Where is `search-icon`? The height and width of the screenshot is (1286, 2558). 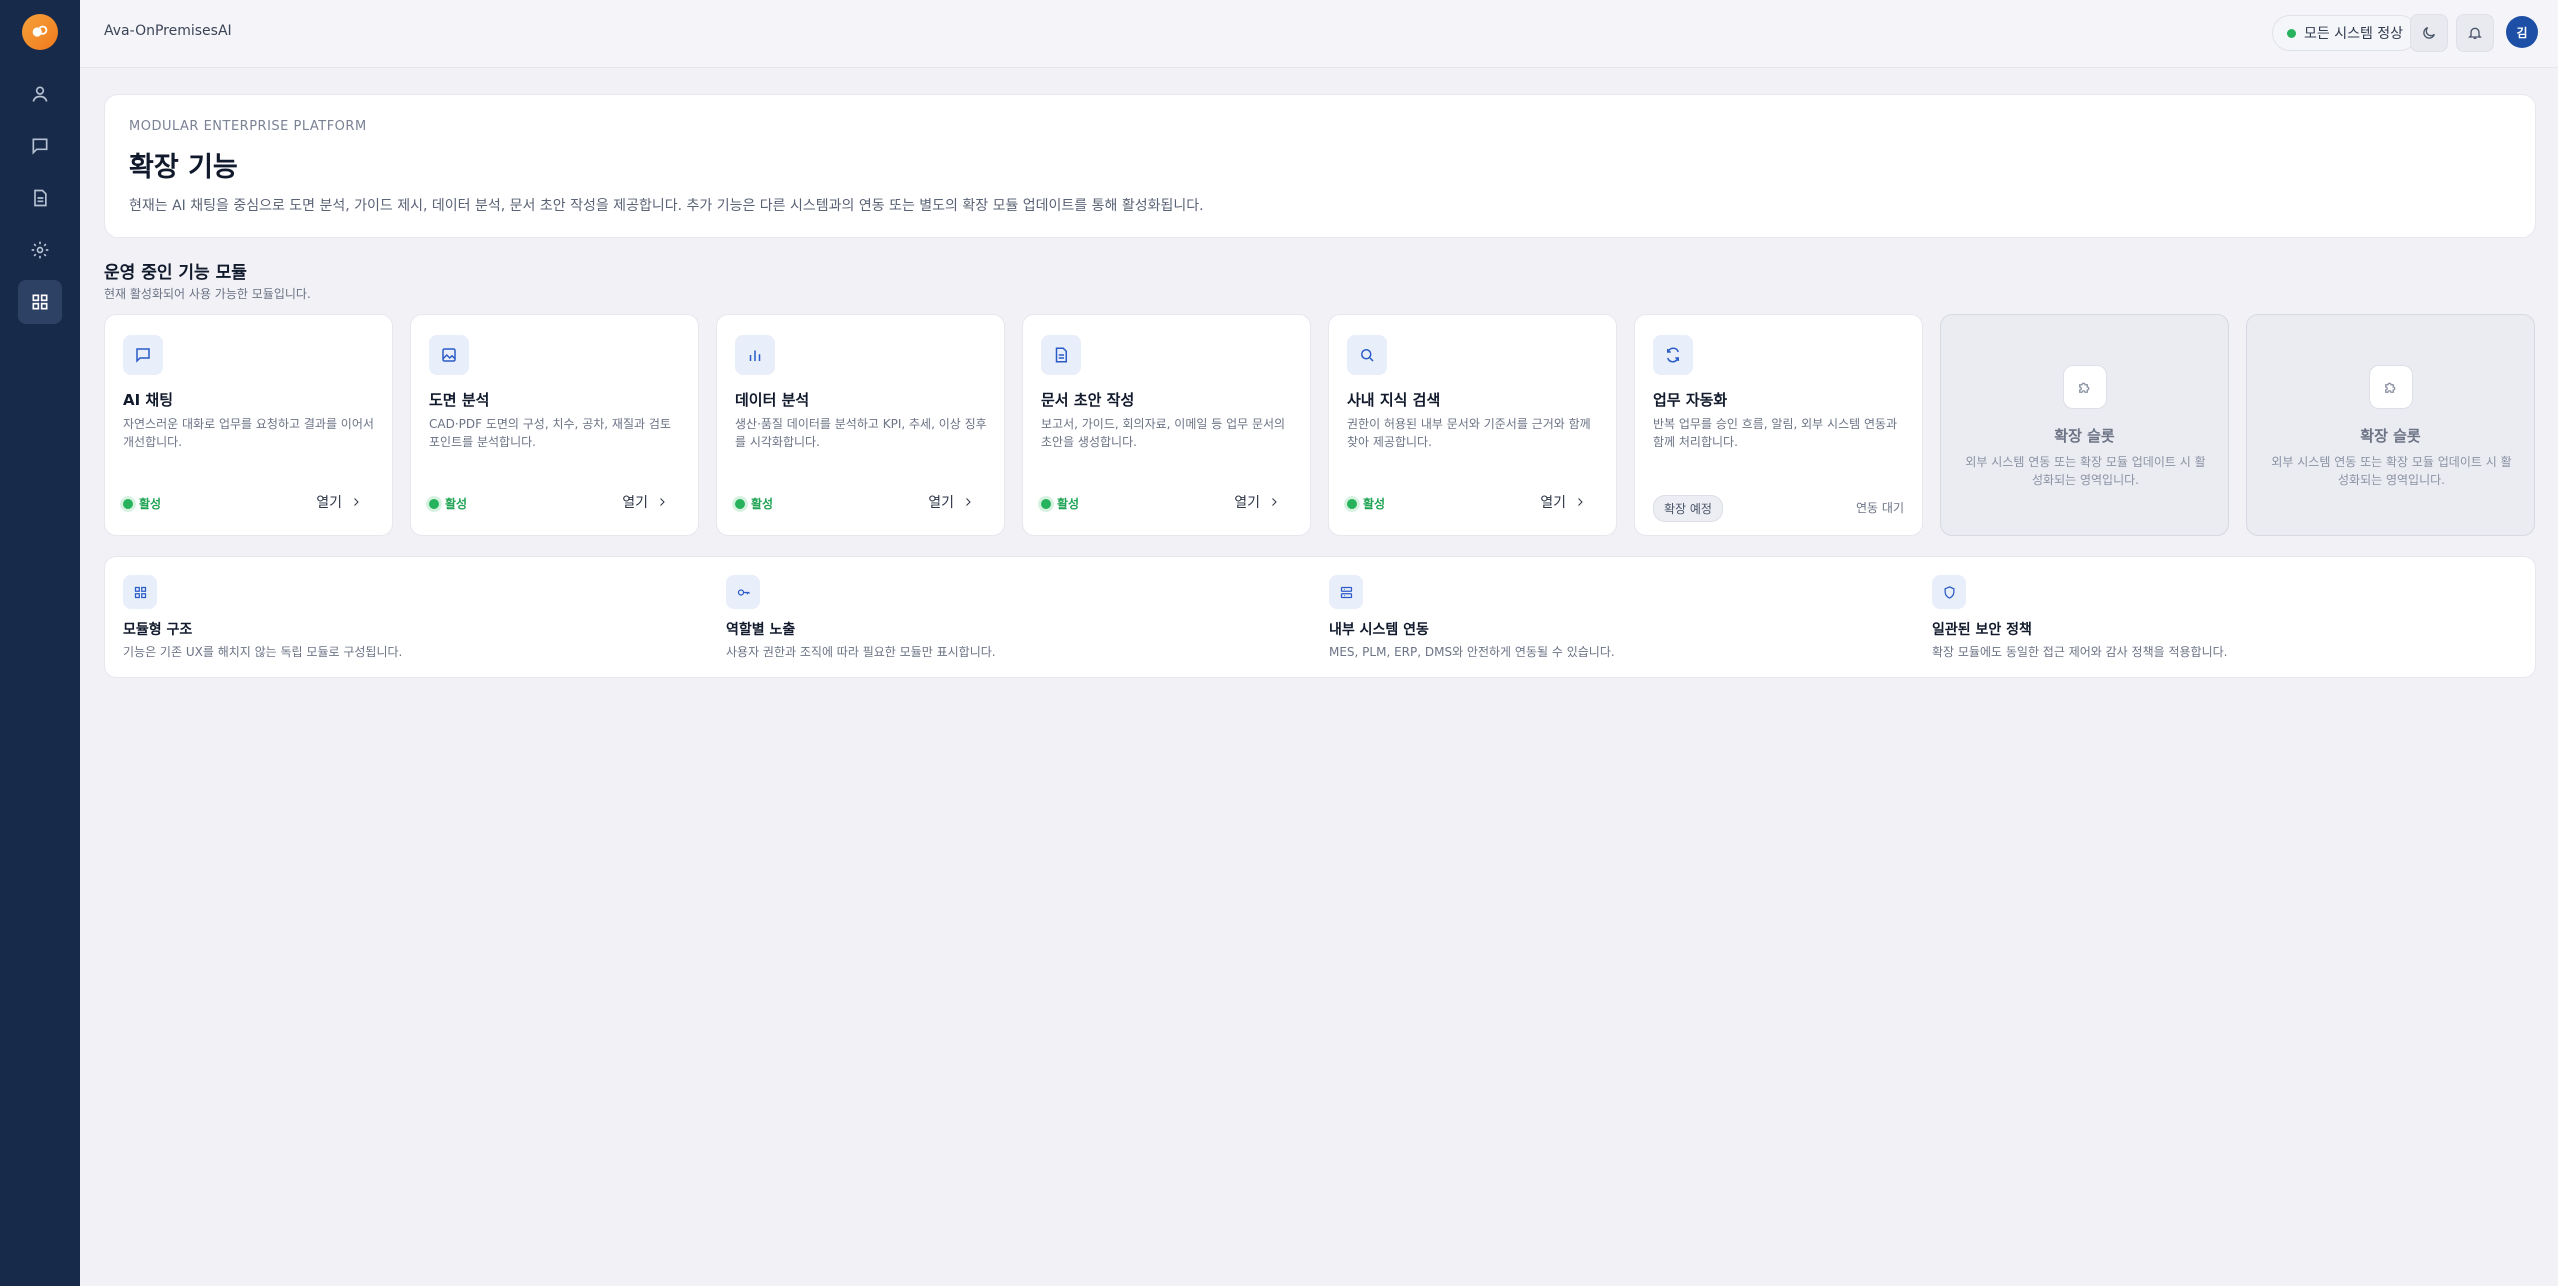
search-icon is located at coordinates (1367, 355).